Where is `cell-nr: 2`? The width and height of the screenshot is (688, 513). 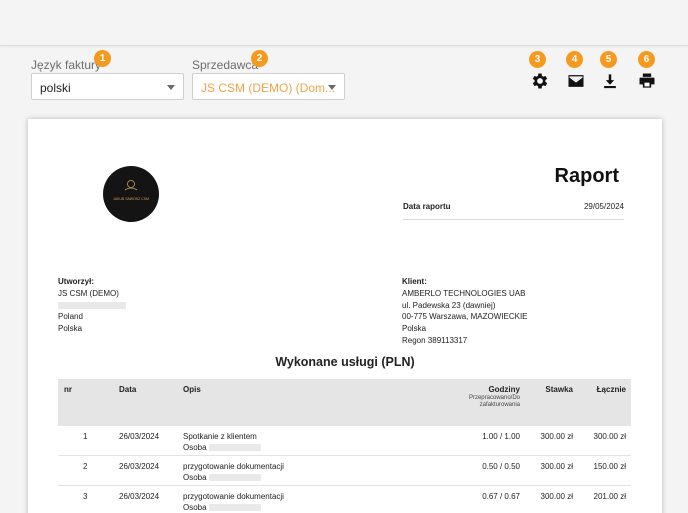
cell-nr: 2 is located at coordinates (85, 466).